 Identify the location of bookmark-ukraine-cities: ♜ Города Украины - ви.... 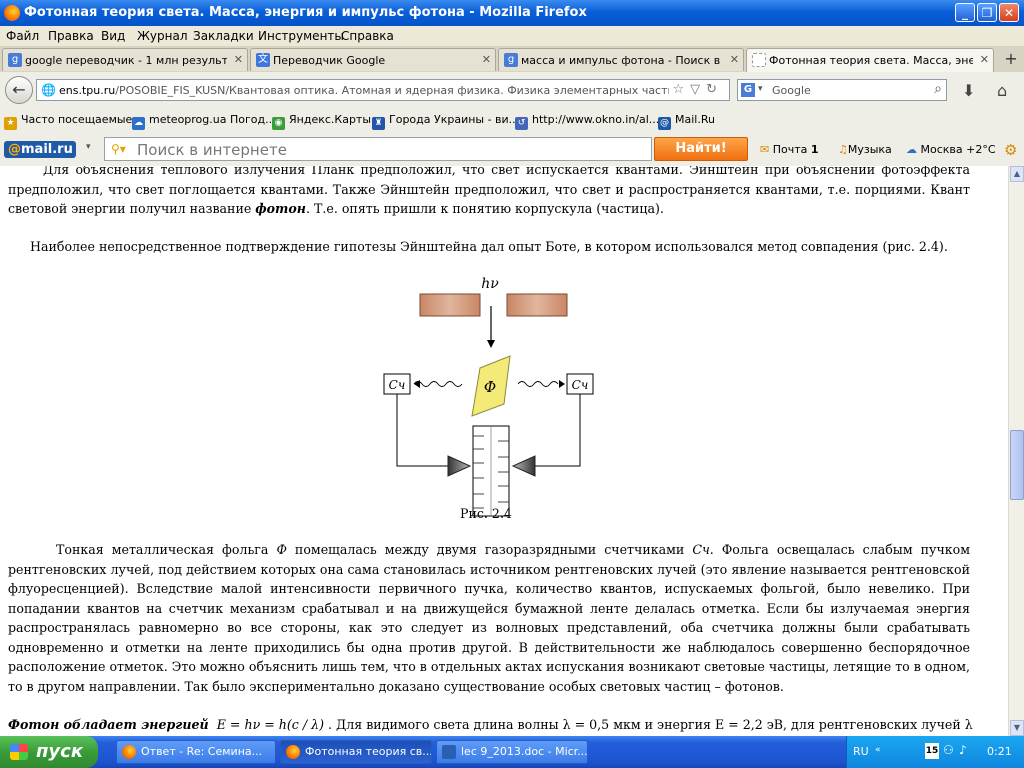
(445, 121).